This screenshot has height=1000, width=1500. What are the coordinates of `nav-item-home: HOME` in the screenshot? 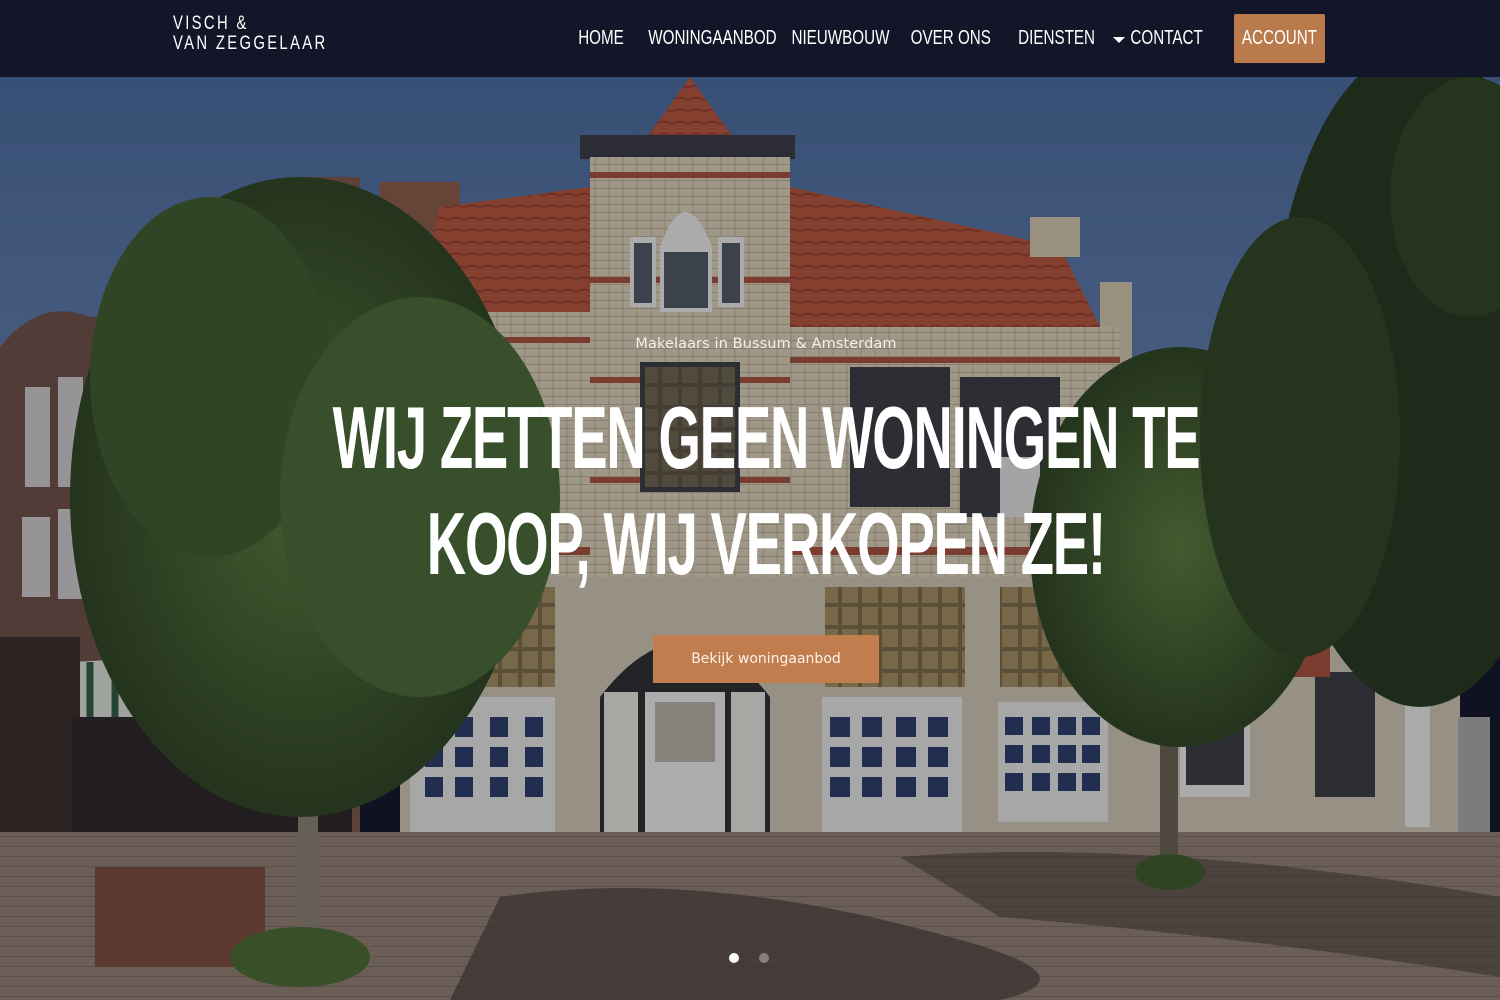 It's located at (601, 38).